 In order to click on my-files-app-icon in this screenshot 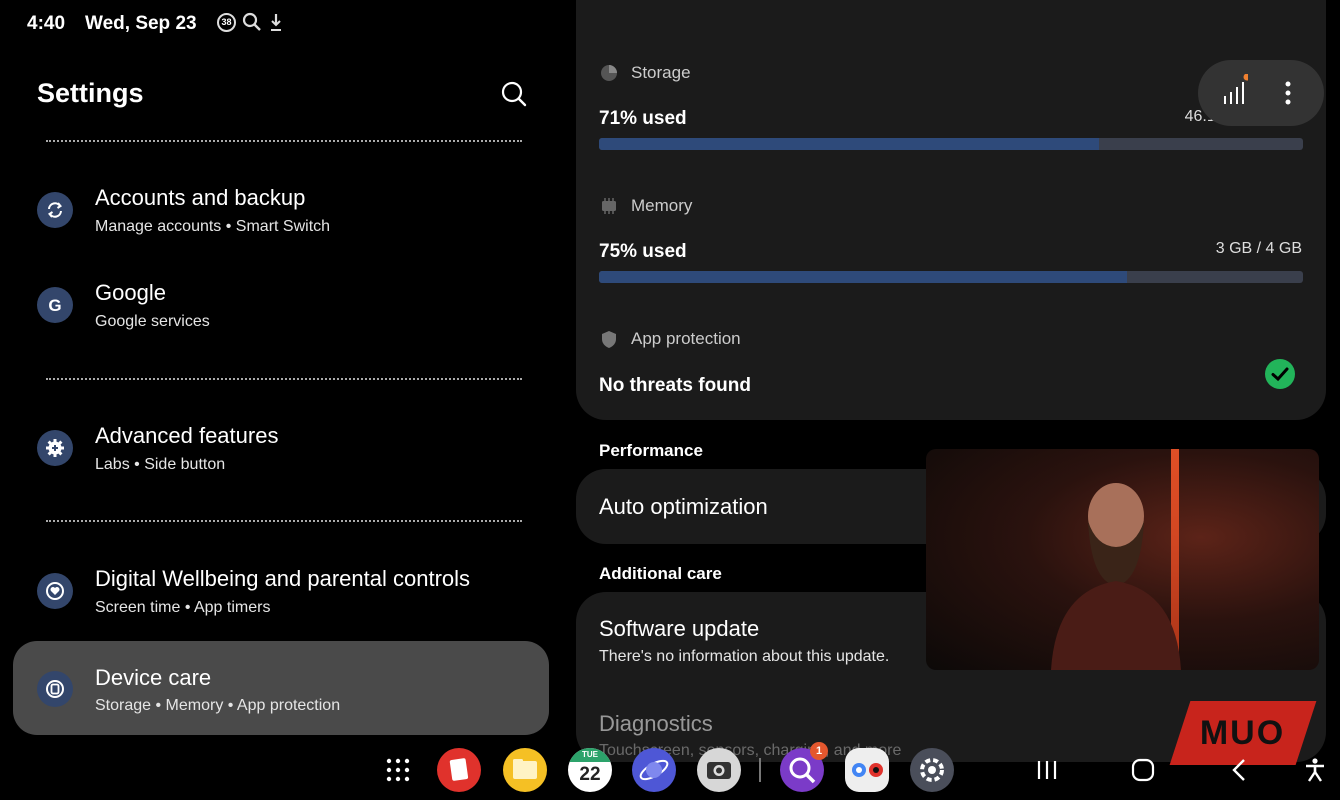, I will do `click(525, 770)`.